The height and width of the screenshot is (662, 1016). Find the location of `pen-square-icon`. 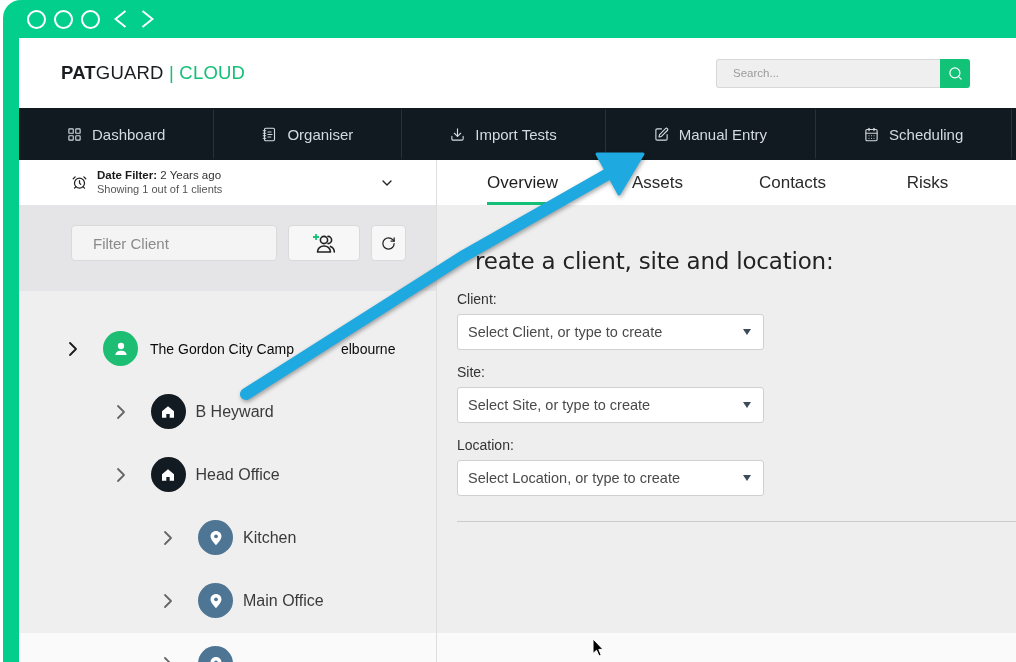

pen-square-icon is located at coordinates (661, 134).